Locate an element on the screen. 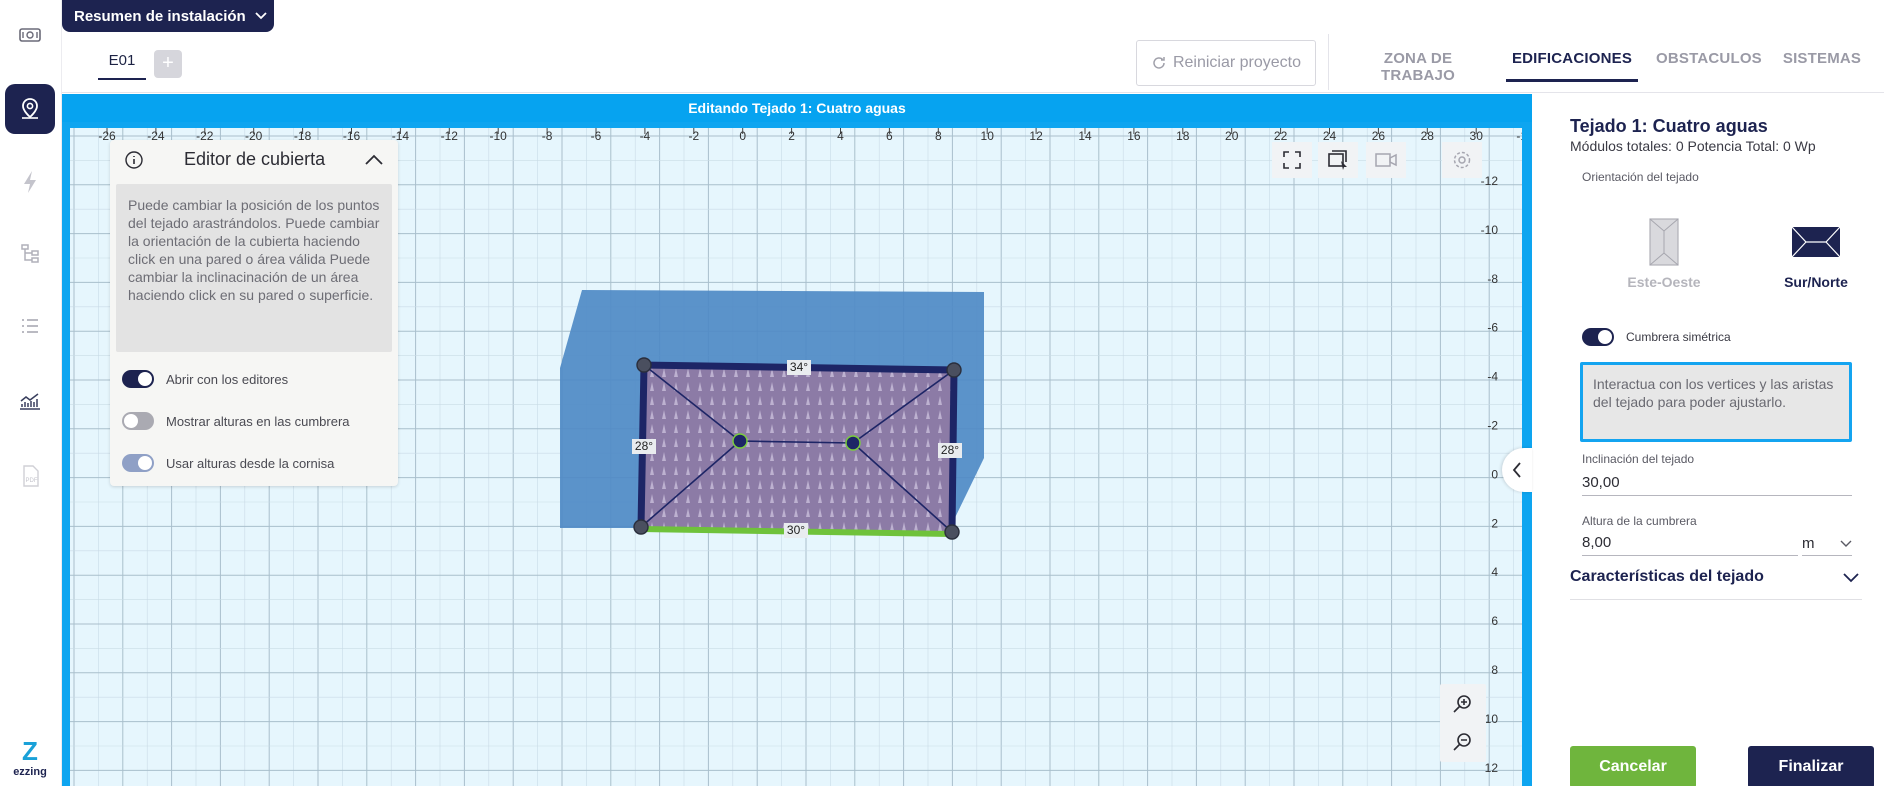  option-symmetric-ridge: Cumbrera simétrica is located at coordinates (1656, 337).